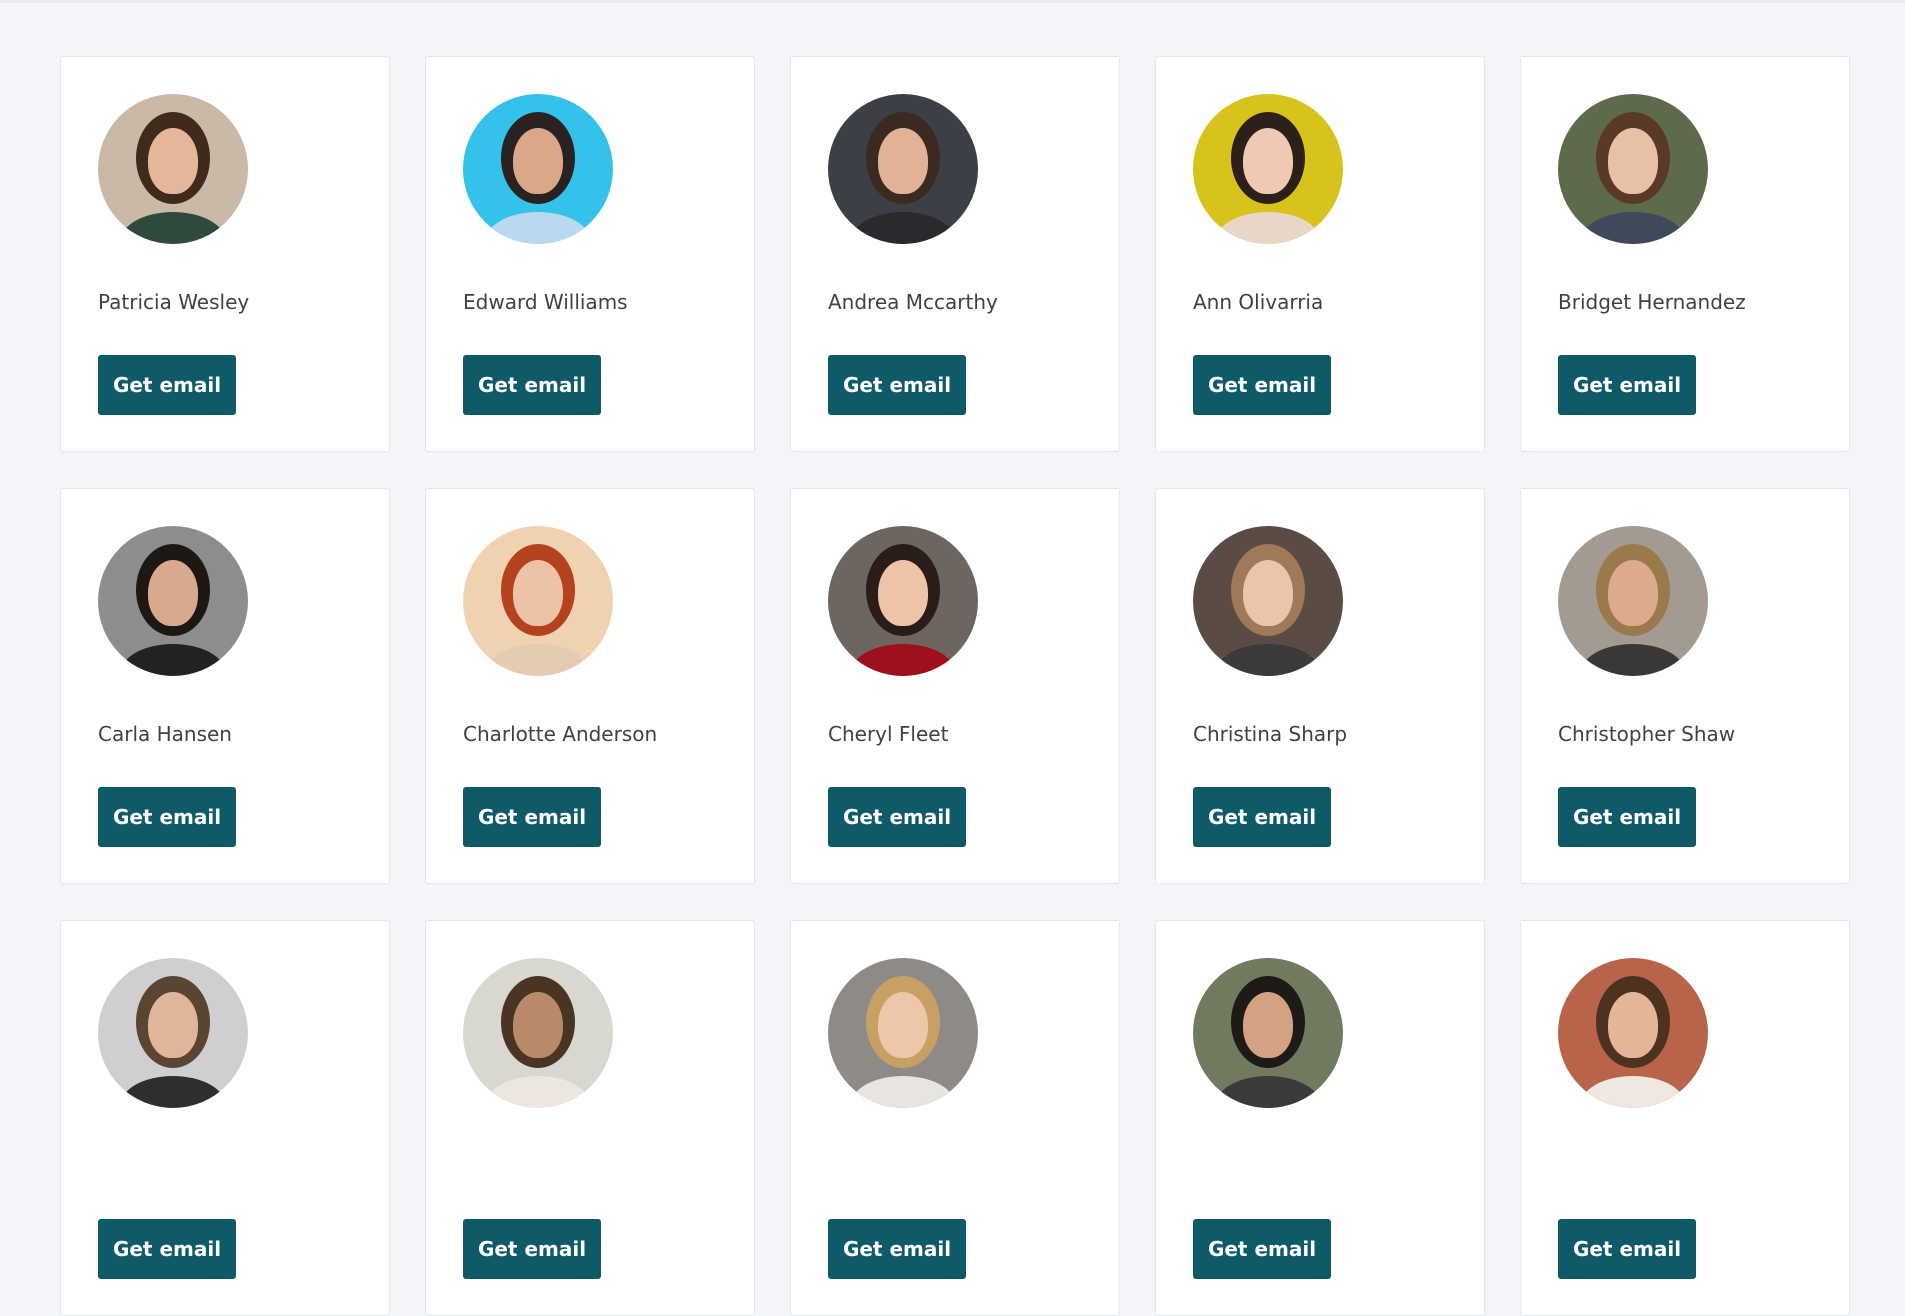  Describe the element at coordinates (1320, 254) in the screenshot. I see `profile-card: Ann Olivarria Get email` at that location.